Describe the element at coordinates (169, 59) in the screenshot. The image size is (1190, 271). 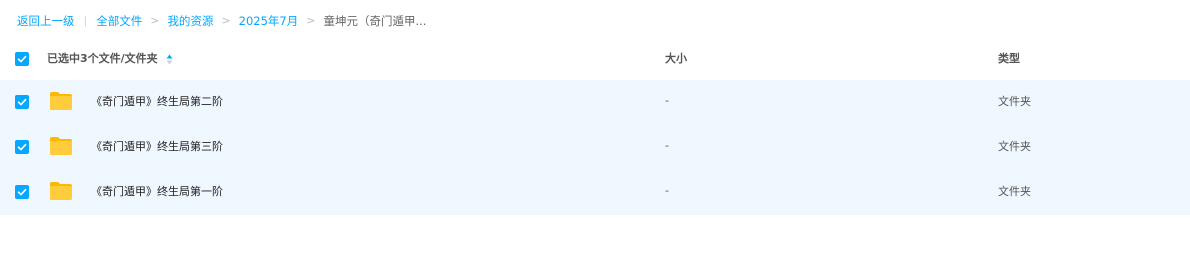
I see `sort-ascending-icon` at that location.